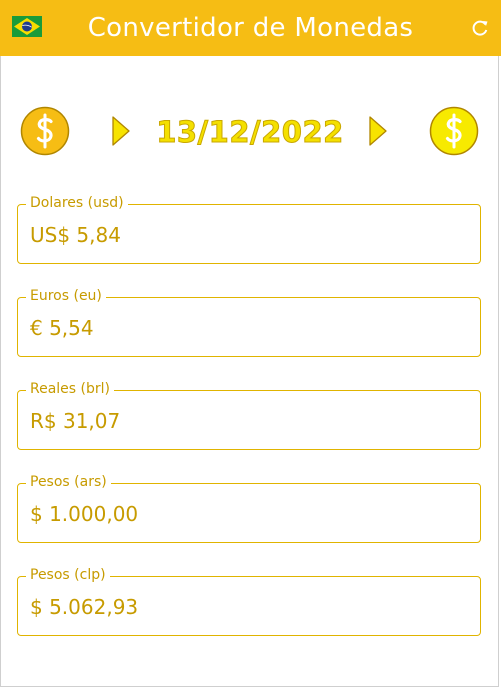 This screenshot has height=689, width=501. Describe the element at coordinates (70, 389) in the screenshot. I see `field-label: Reales (brl)` at that location.